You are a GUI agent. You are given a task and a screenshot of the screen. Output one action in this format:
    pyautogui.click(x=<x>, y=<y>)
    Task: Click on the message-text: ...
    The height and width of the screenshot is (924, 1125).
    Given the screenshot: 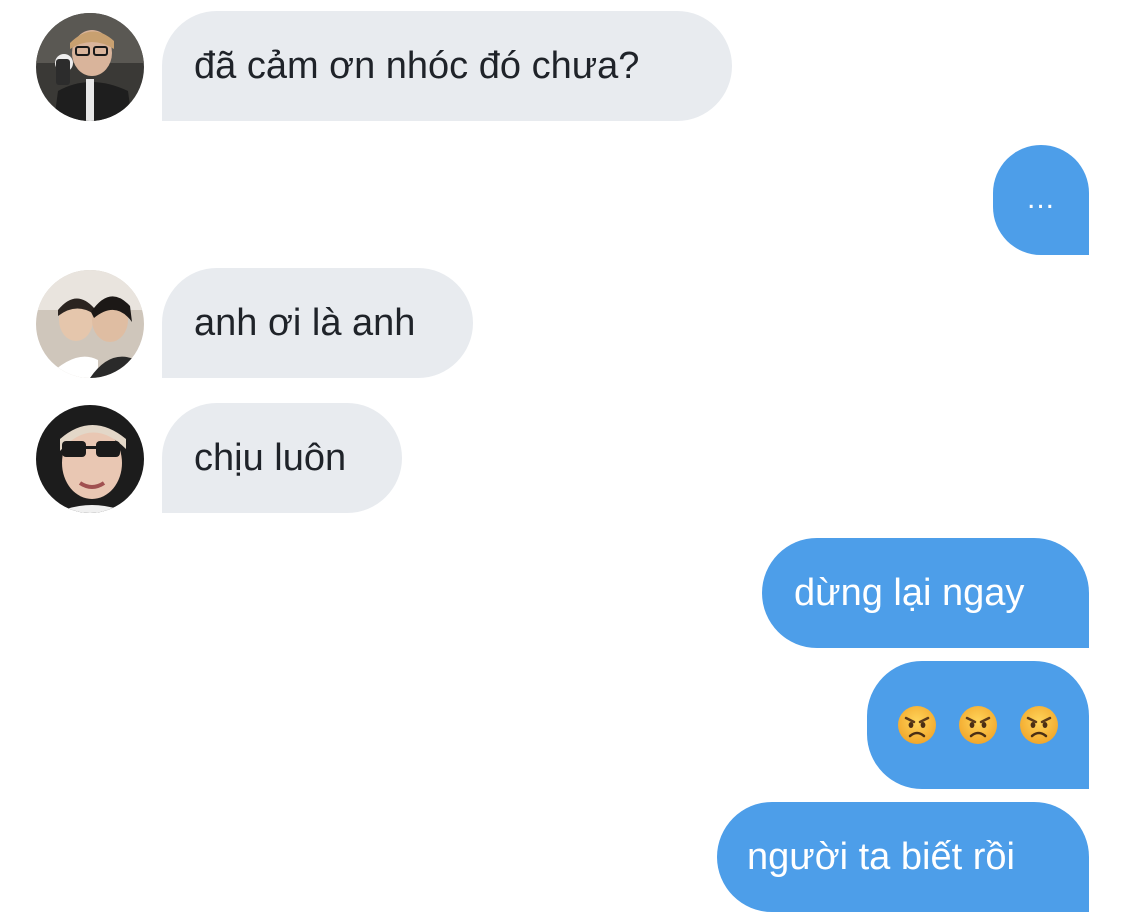 What is the action you would take?
    pyautogui.click(x=1040, y=198)
    